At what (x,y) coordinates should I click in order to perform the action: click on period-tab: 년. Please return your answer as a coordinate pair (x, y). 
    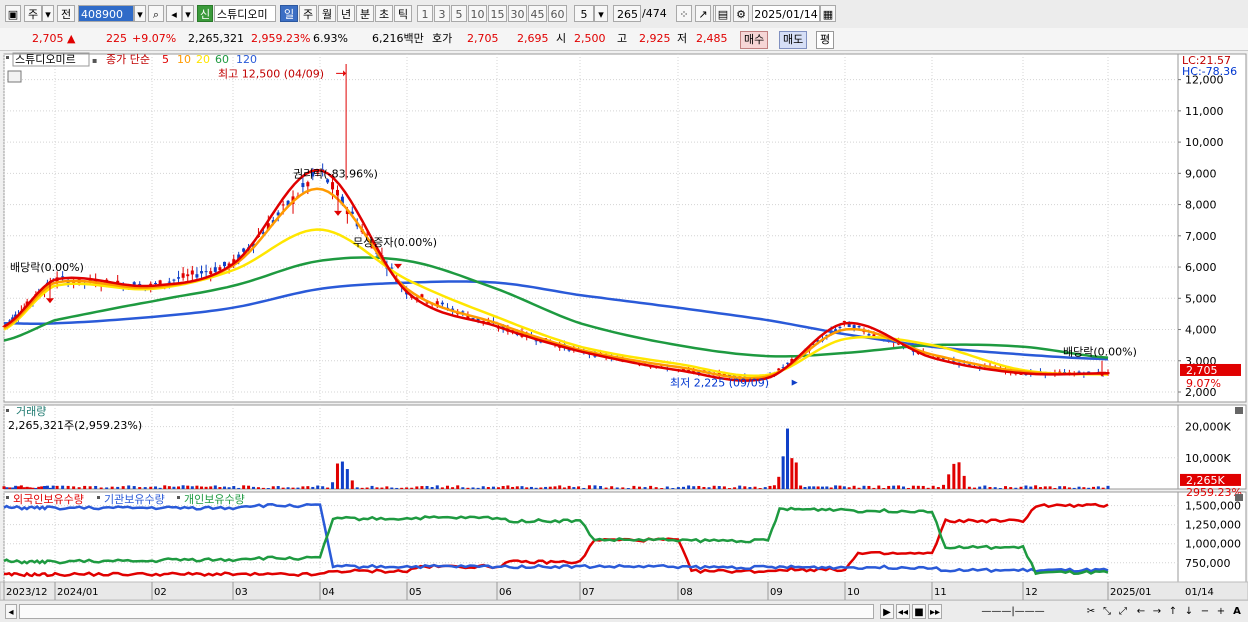
    Looking at the image, I should click on (346, 13).